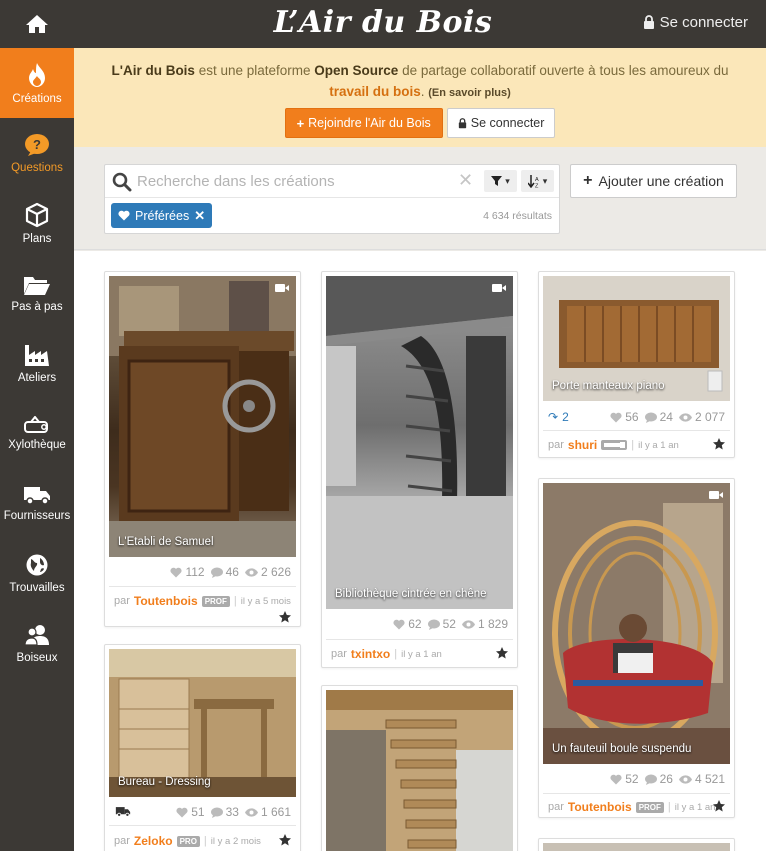 The width and height of the screenshot is (766, 851). What do you see at coordinates (37, 285) in the screenshot?
I see `folder-icon` at bounding box center [37, 285].